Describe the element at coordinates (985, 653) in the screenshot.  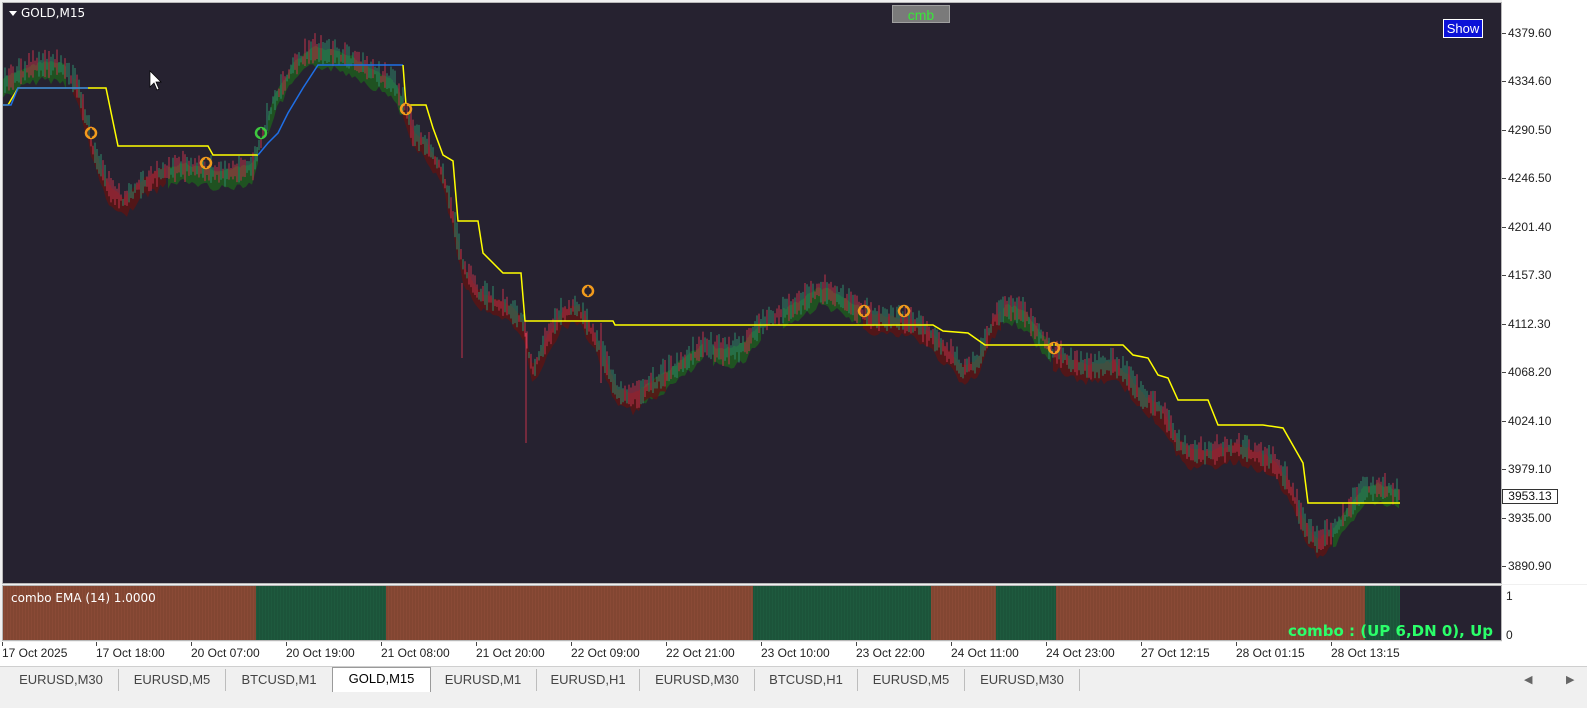
I see `time-tick-label: 24 Oct 11:00` at that location.